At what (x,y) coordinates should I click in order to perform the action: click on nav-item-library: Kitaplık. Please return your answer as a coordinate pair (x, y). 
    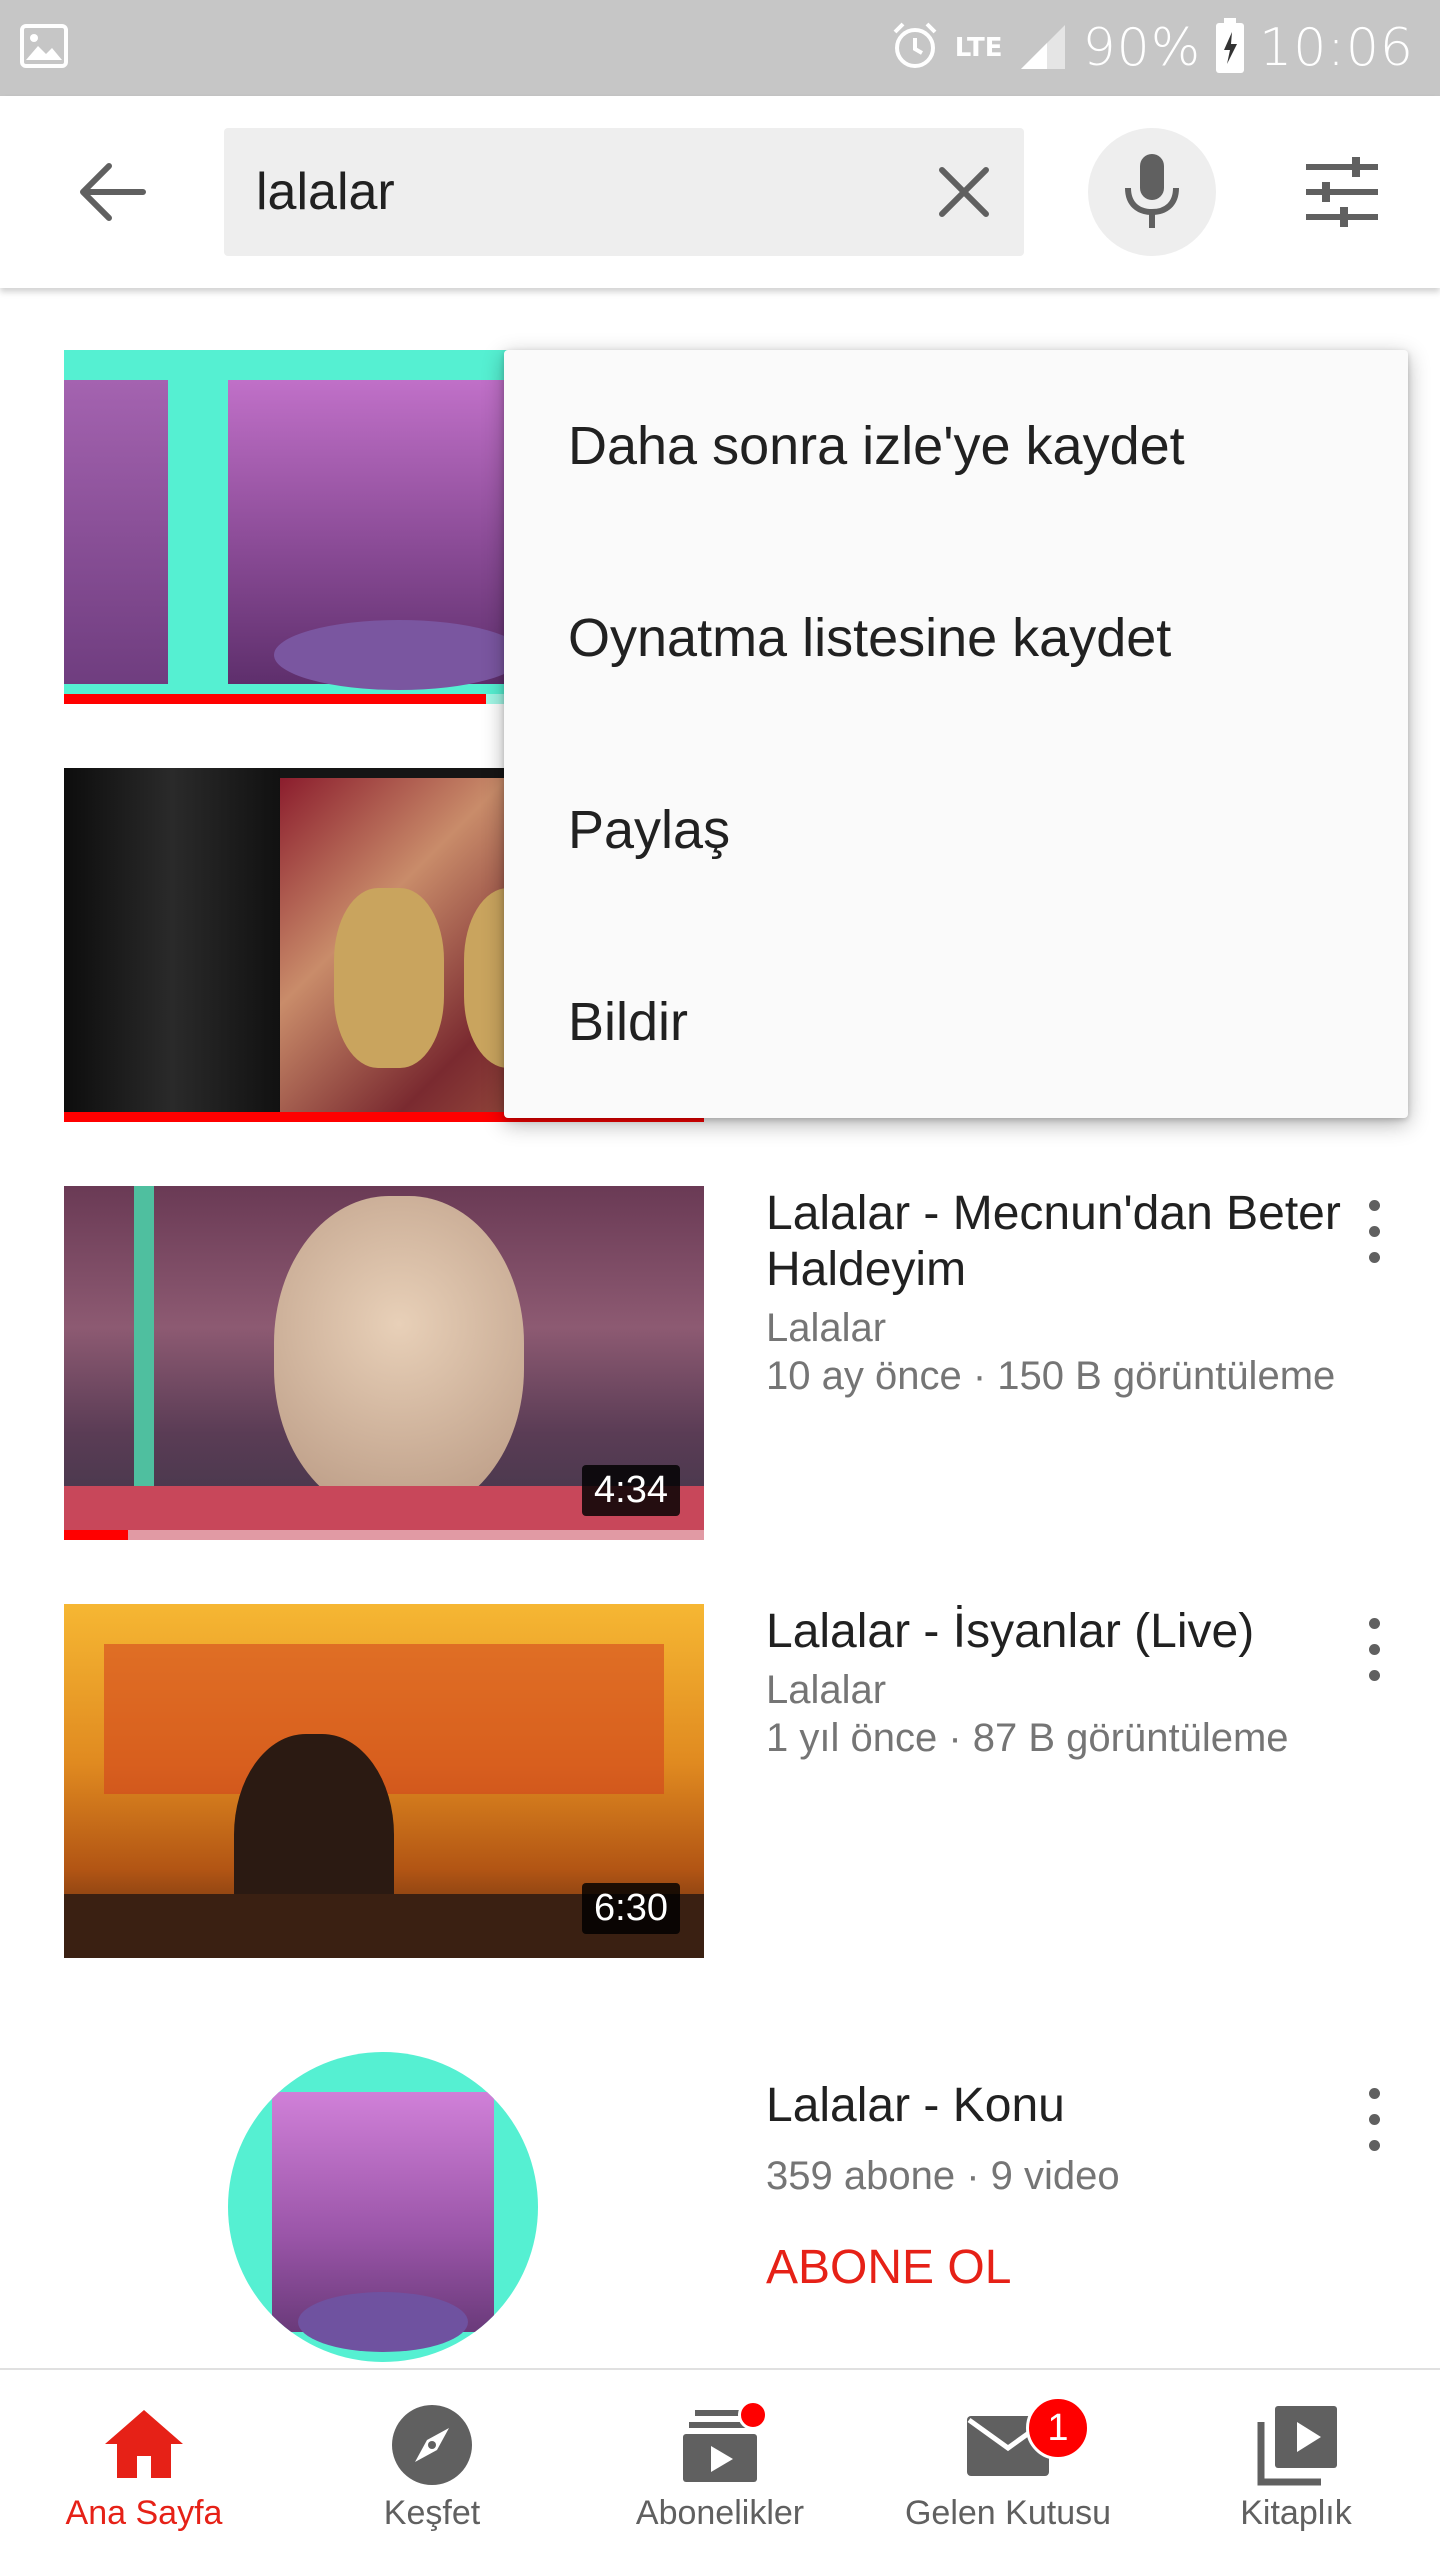
    Looking at the image, I should click on (1296, 2465).